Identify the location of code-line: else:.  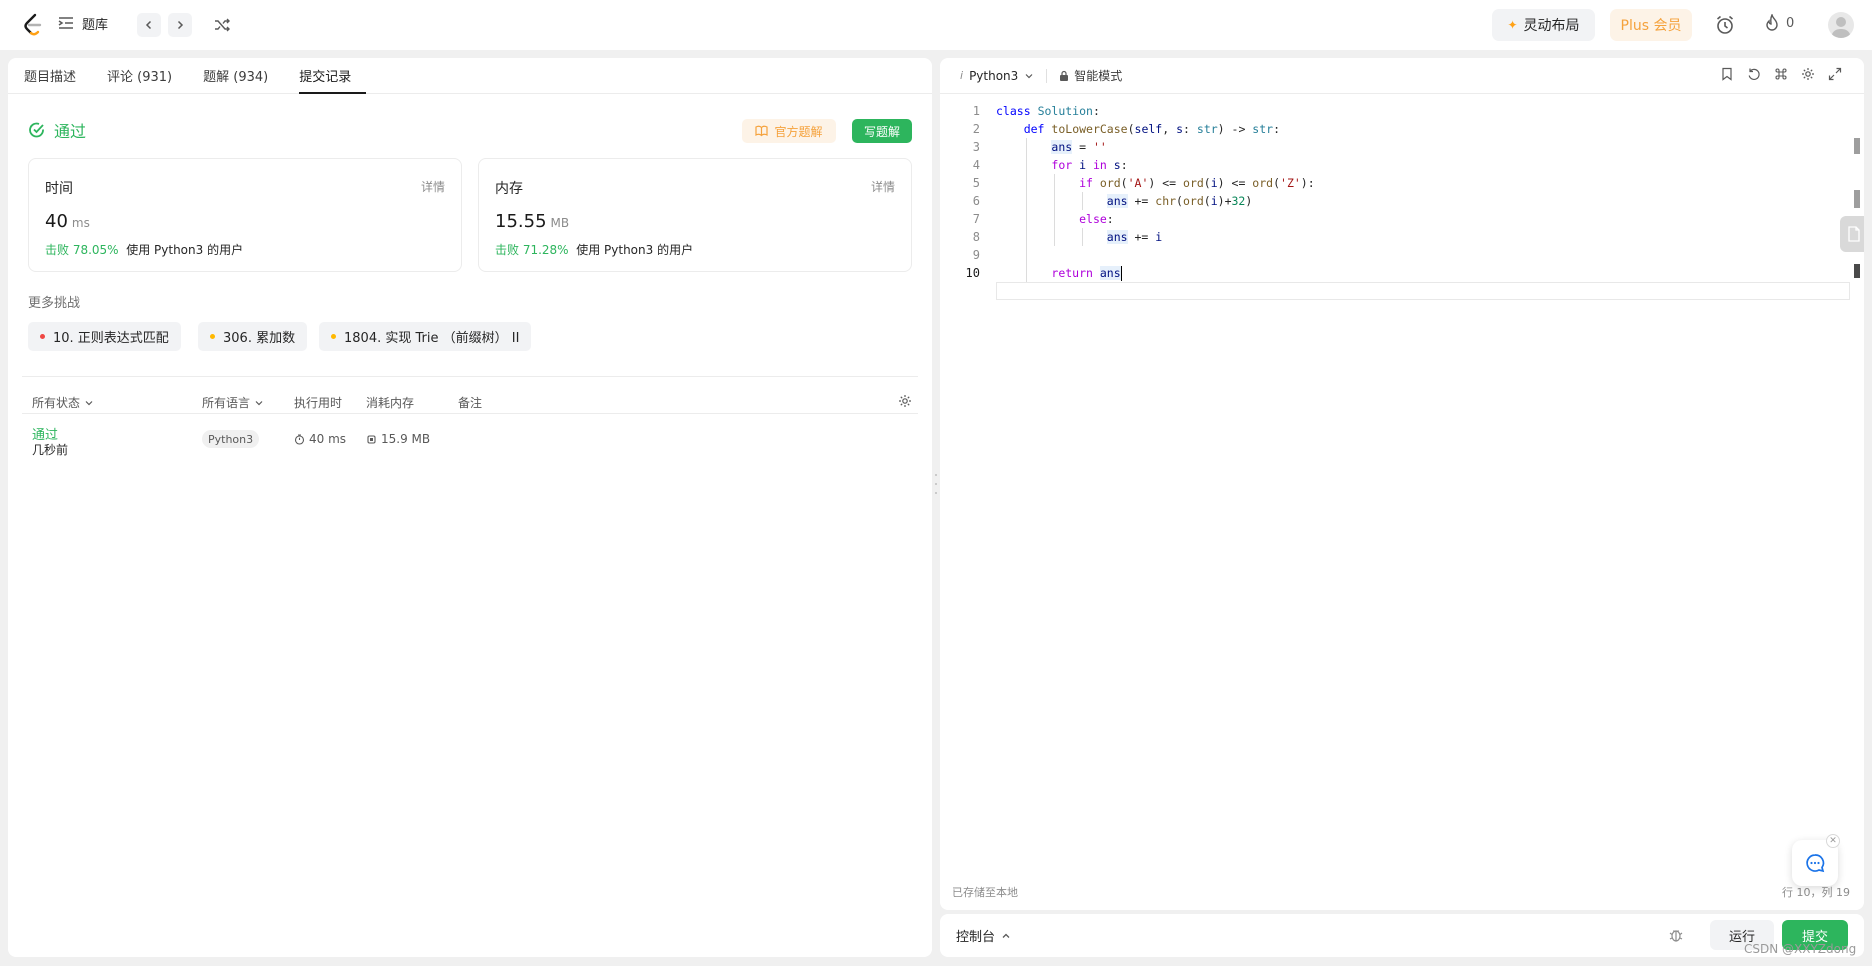
(1096, 219).